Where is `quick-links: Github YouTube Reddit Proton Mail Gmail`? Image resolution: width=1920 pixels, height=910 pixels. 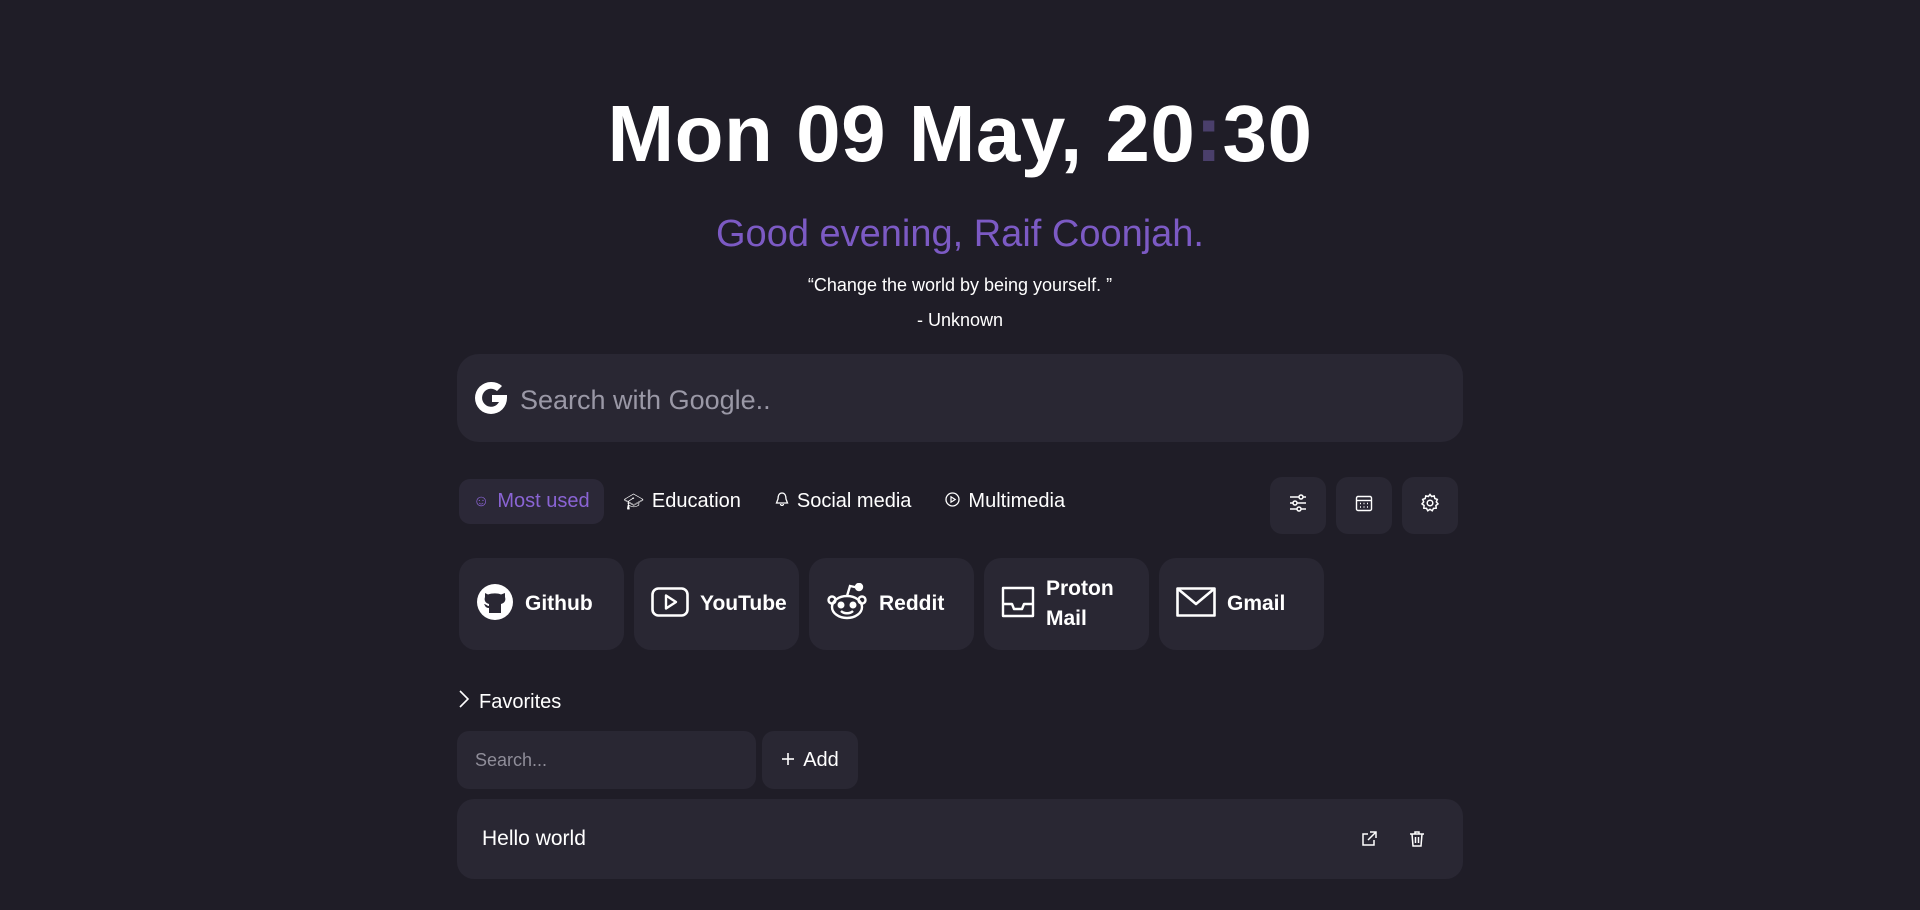
quick-links: Github YouTube Reddit Proton Mail Gmail is located at coordinates (896, 604).